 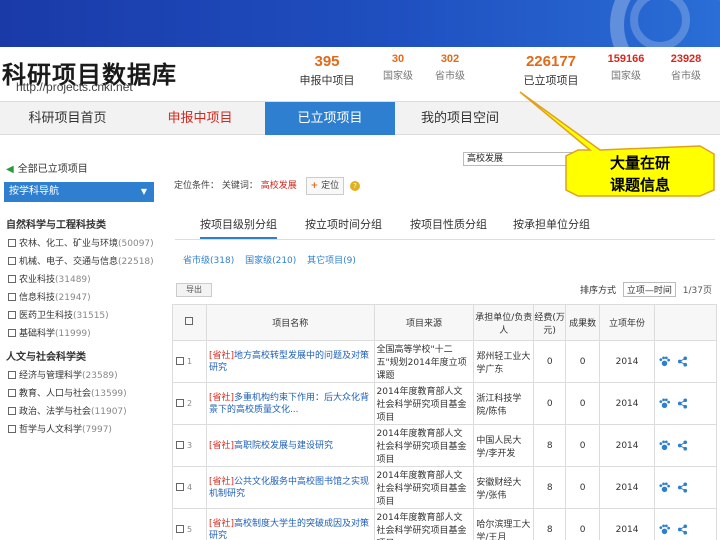 I want to click on project-title-cell: [省社]高校制度大学生的突破成因及对策研究, so click(x=290, y=524).